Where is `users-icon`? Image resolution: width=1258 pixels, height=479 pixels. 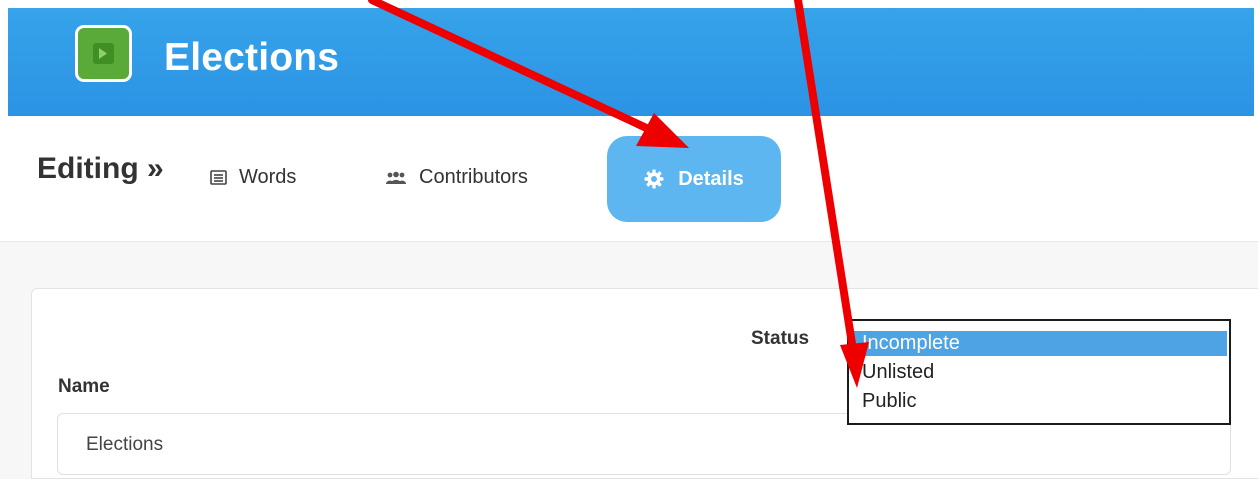
users-icon is located at coordinates (396, 178).